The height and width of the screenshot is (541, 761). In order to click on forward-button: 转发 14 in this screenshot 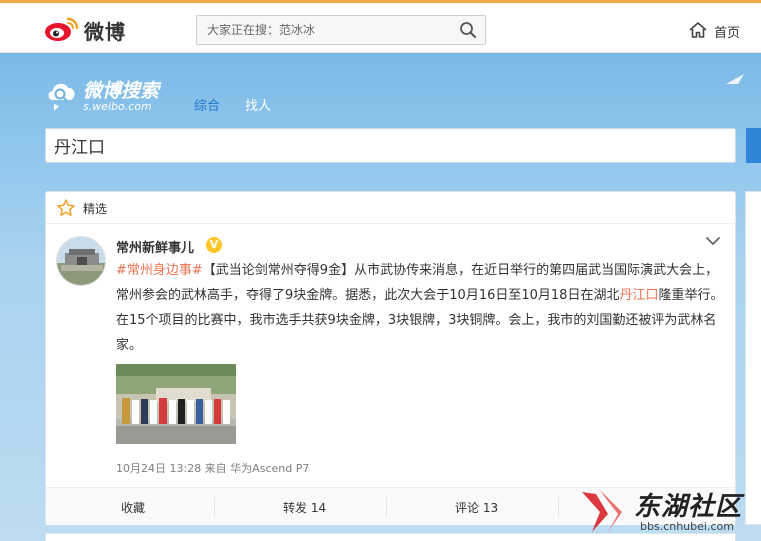, I will do `click(304, 507)`.